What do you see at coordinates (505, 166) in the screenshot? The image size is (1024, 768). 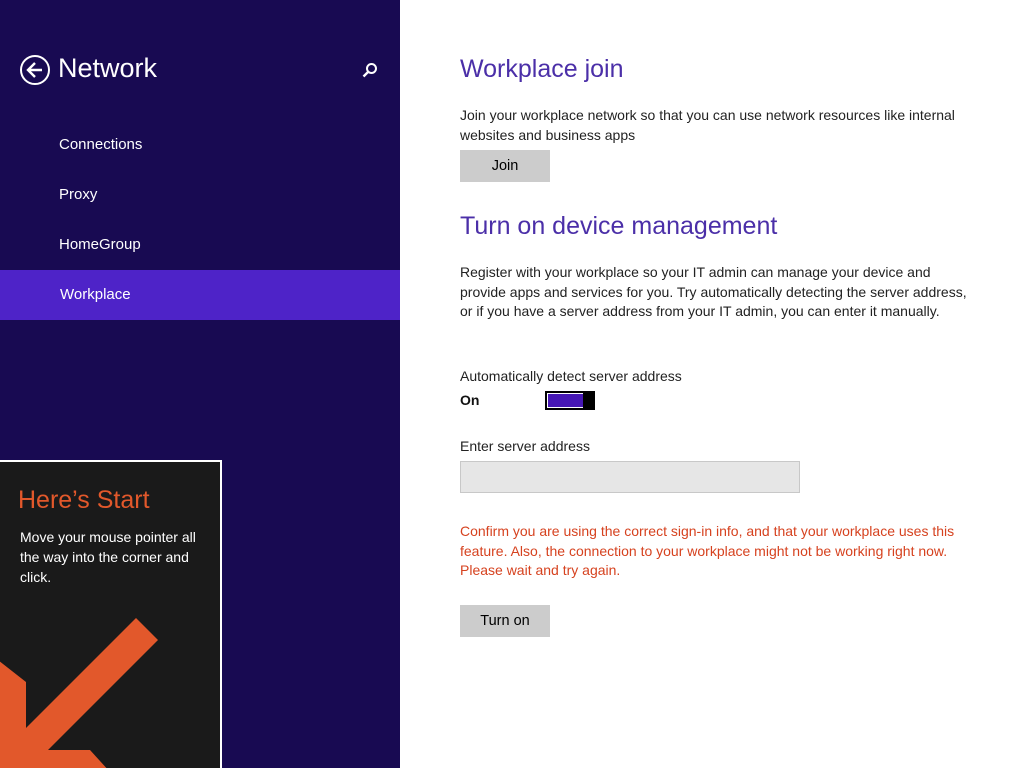 I see `join-button: Join` at bounding box center [505, 166].